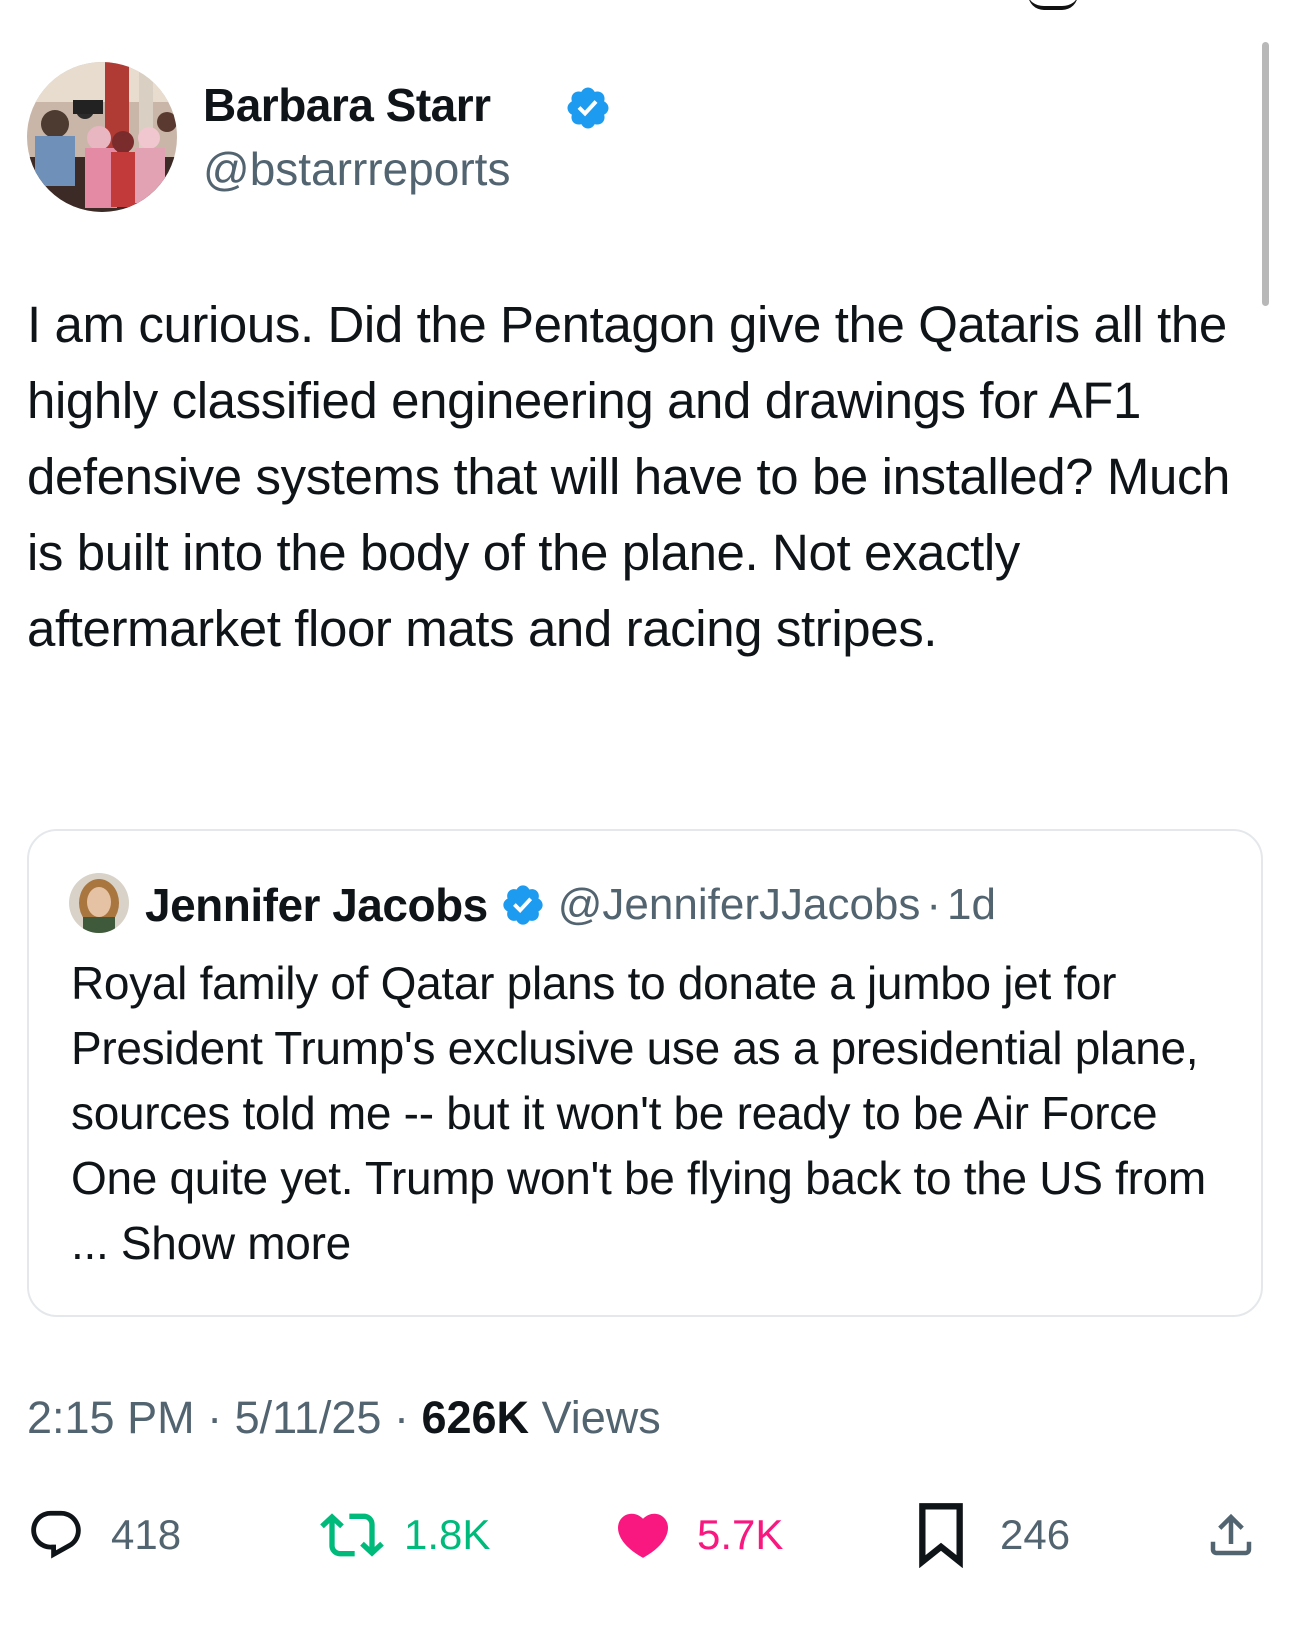 The image size is (1290, 1630). Describe the element at coordinates (102, 137) in the screenshot. I see `author-avatar` at that location.